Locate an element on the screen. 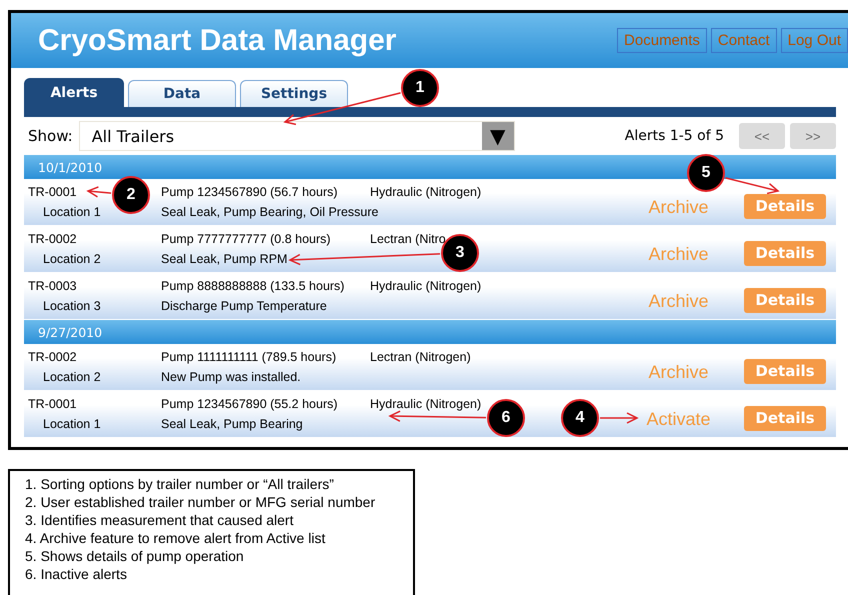 Image resolution: width=848 pixels, height=595 pixels. callout-marker: 1 is located at coordinates (420, 88).